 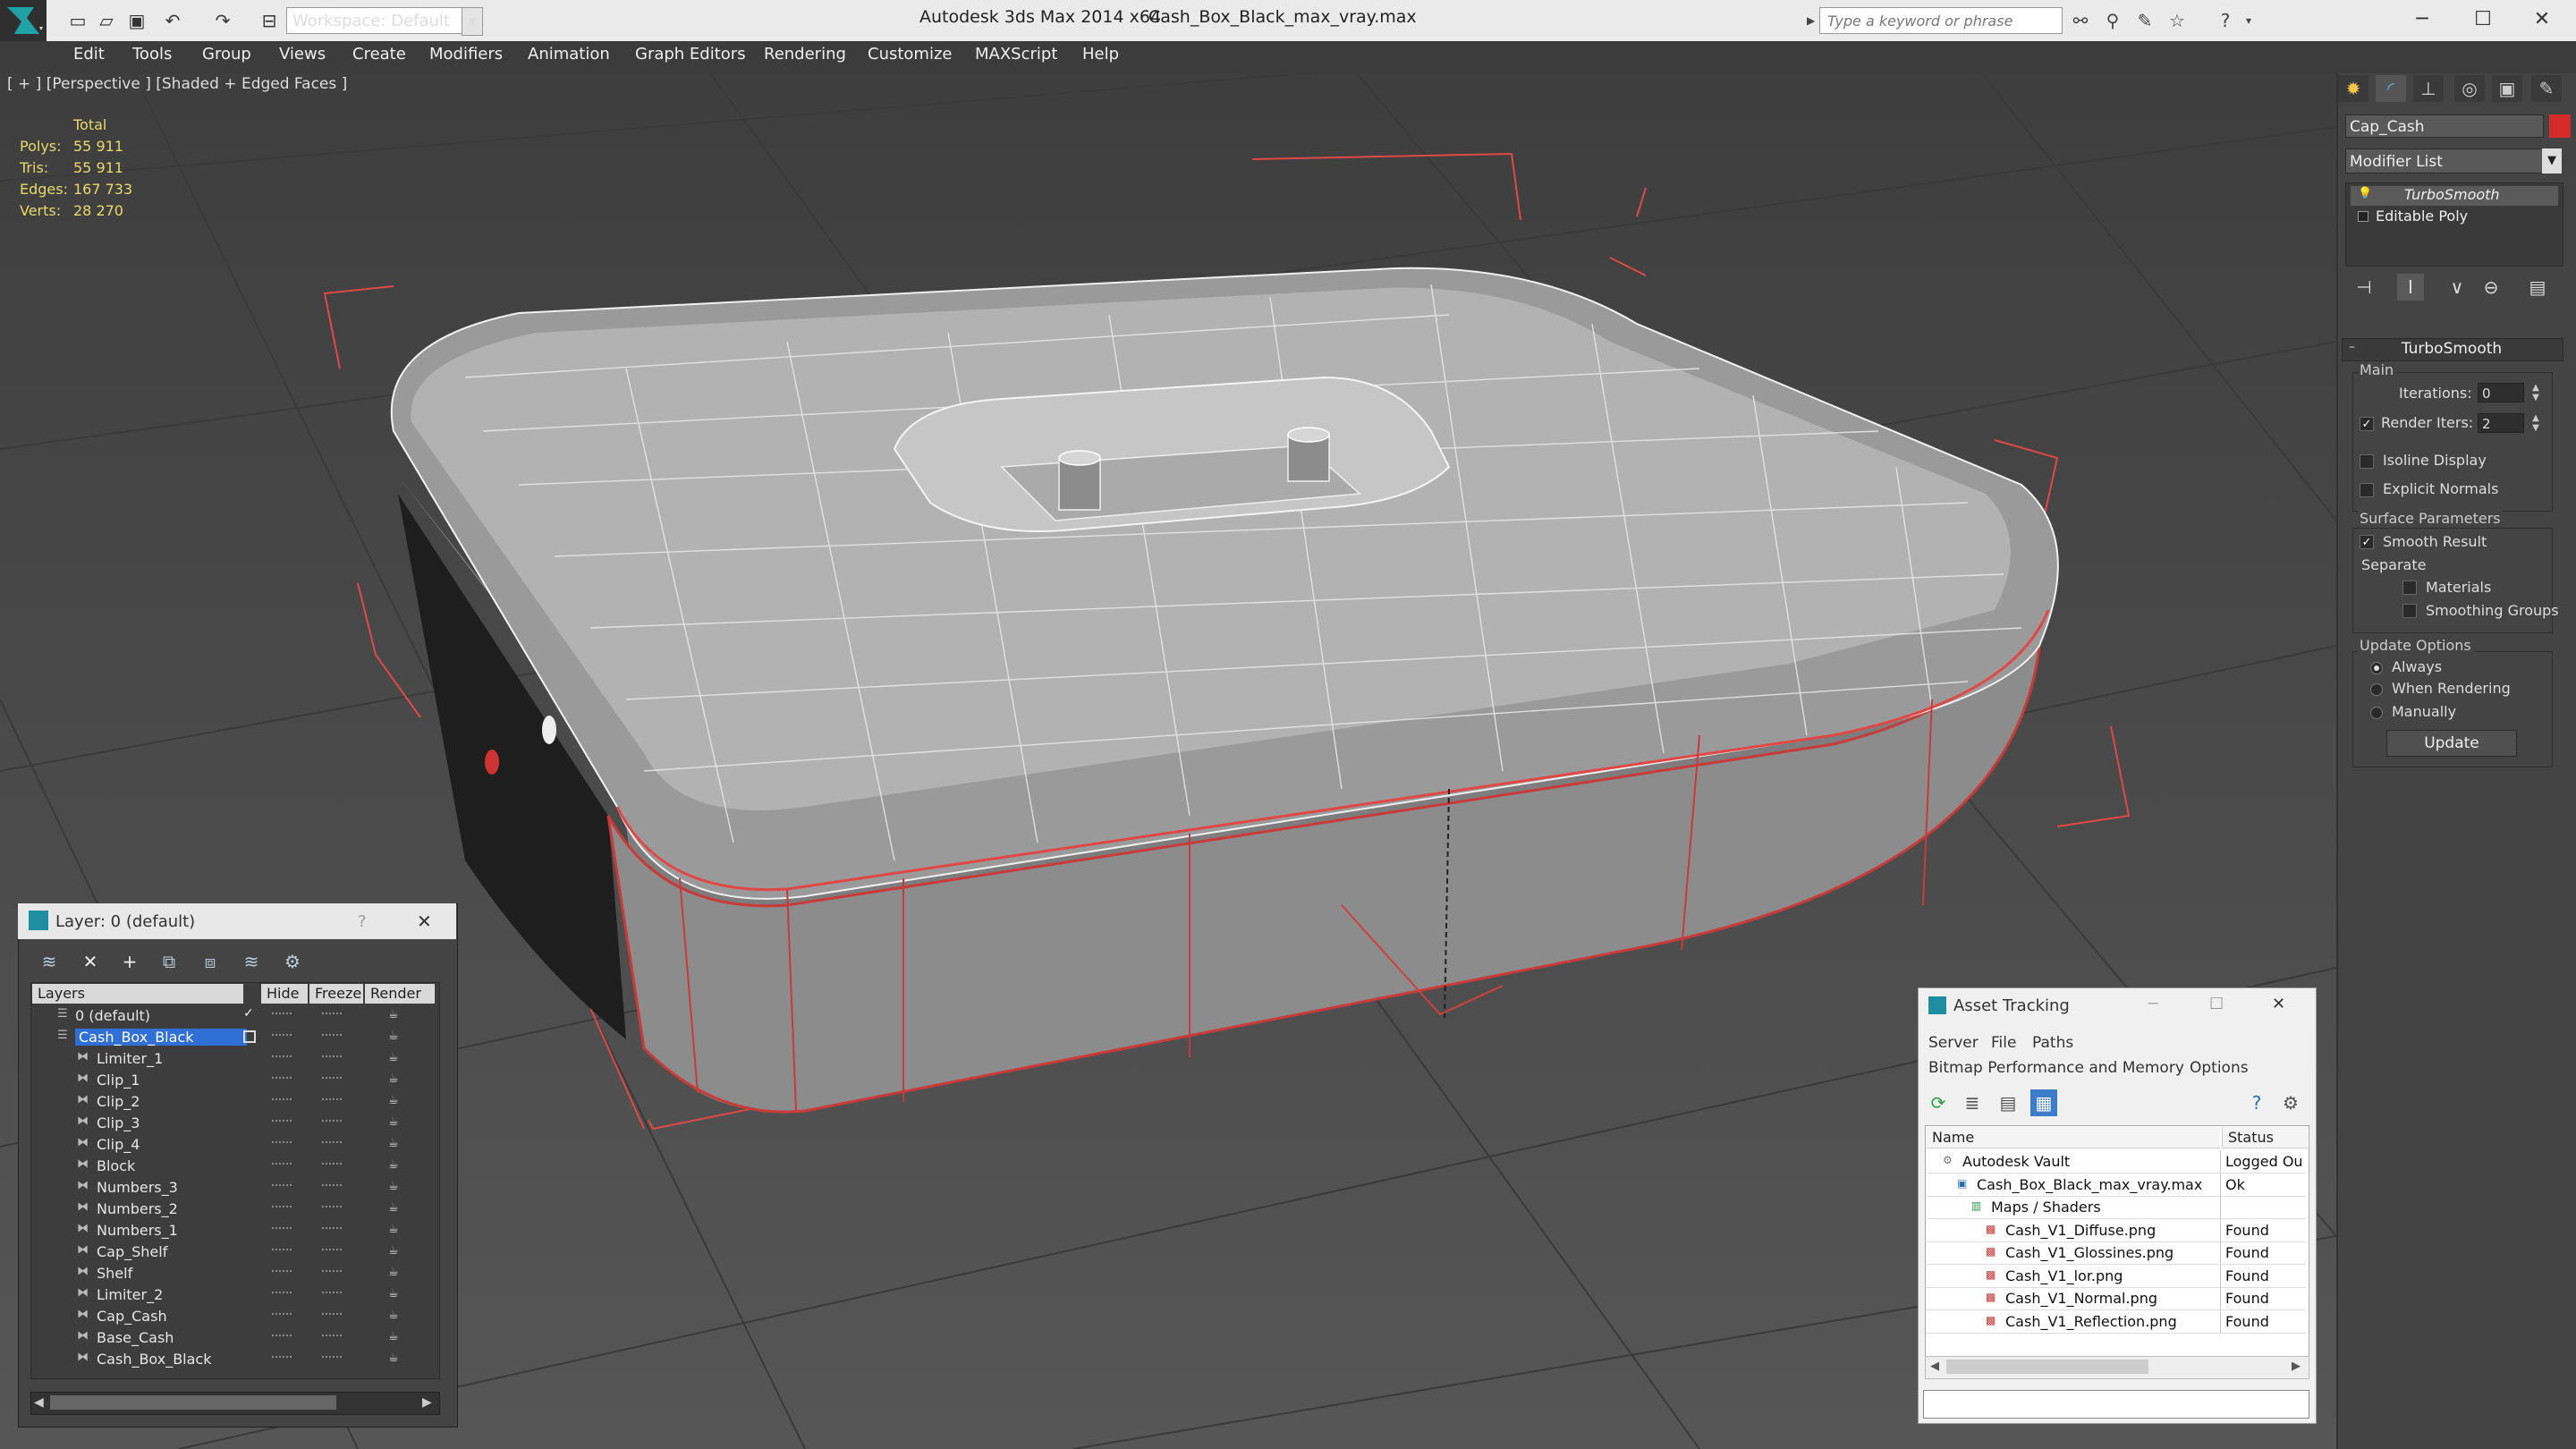 I want to click on menu-views: Views, so click(x=302, y=54).